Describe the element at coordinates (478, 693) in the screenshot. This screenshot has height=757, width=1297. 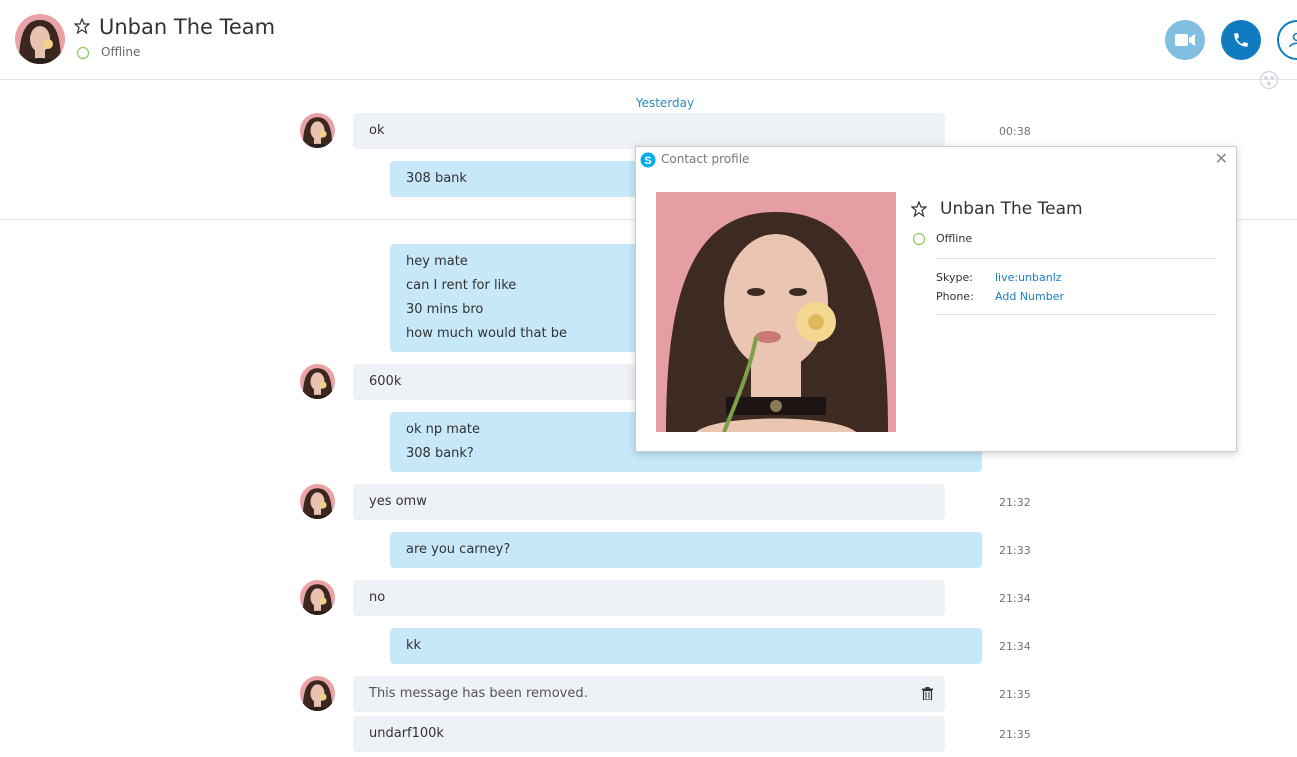
I see `message-text: This message has been removed.` at that location.